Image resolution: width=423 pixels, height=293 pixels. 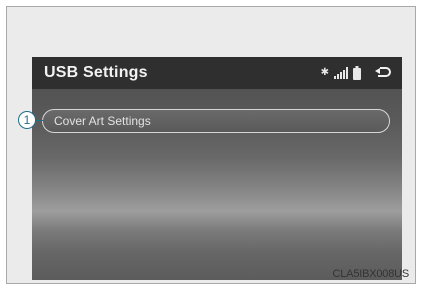 I want to click on cover-art-settings-label: Cover Art Settings, so click(x=102, y=121).